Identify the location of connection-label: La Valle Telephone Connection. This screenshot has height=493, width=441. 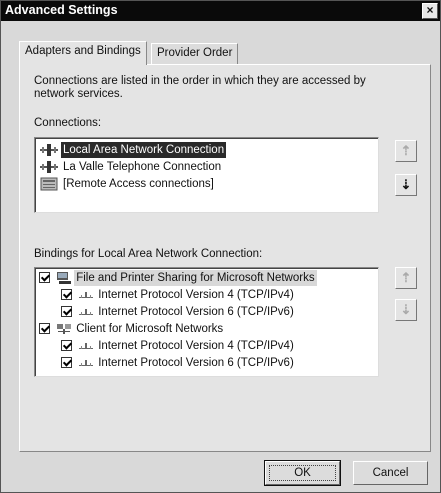
(142, 167).